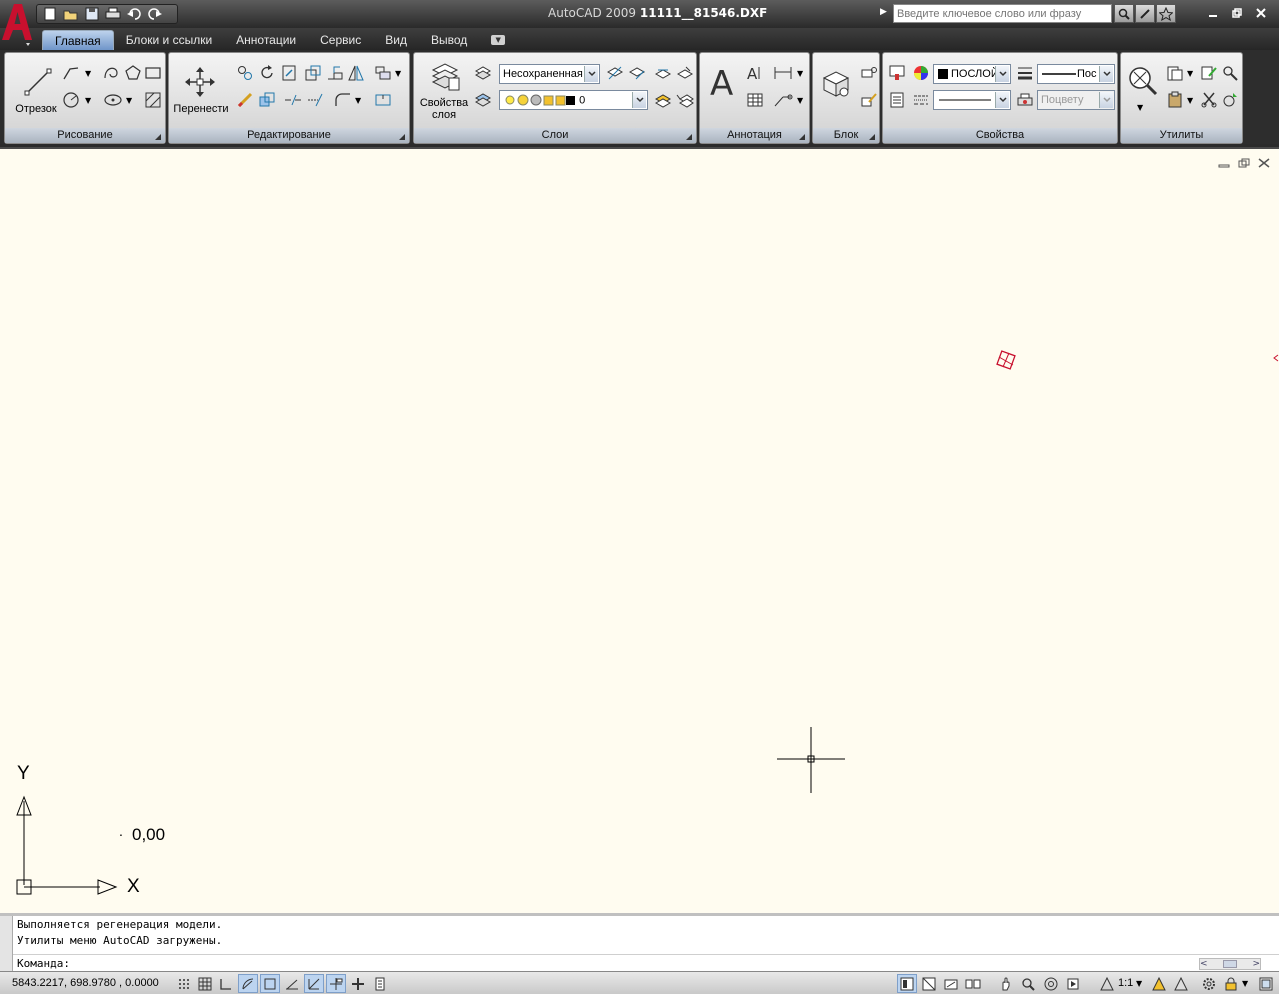  What do you see at coordinates (1159, 983) in the screenshot?
I see `annotation-visibility-icon` at bounding box center [1159, 983].